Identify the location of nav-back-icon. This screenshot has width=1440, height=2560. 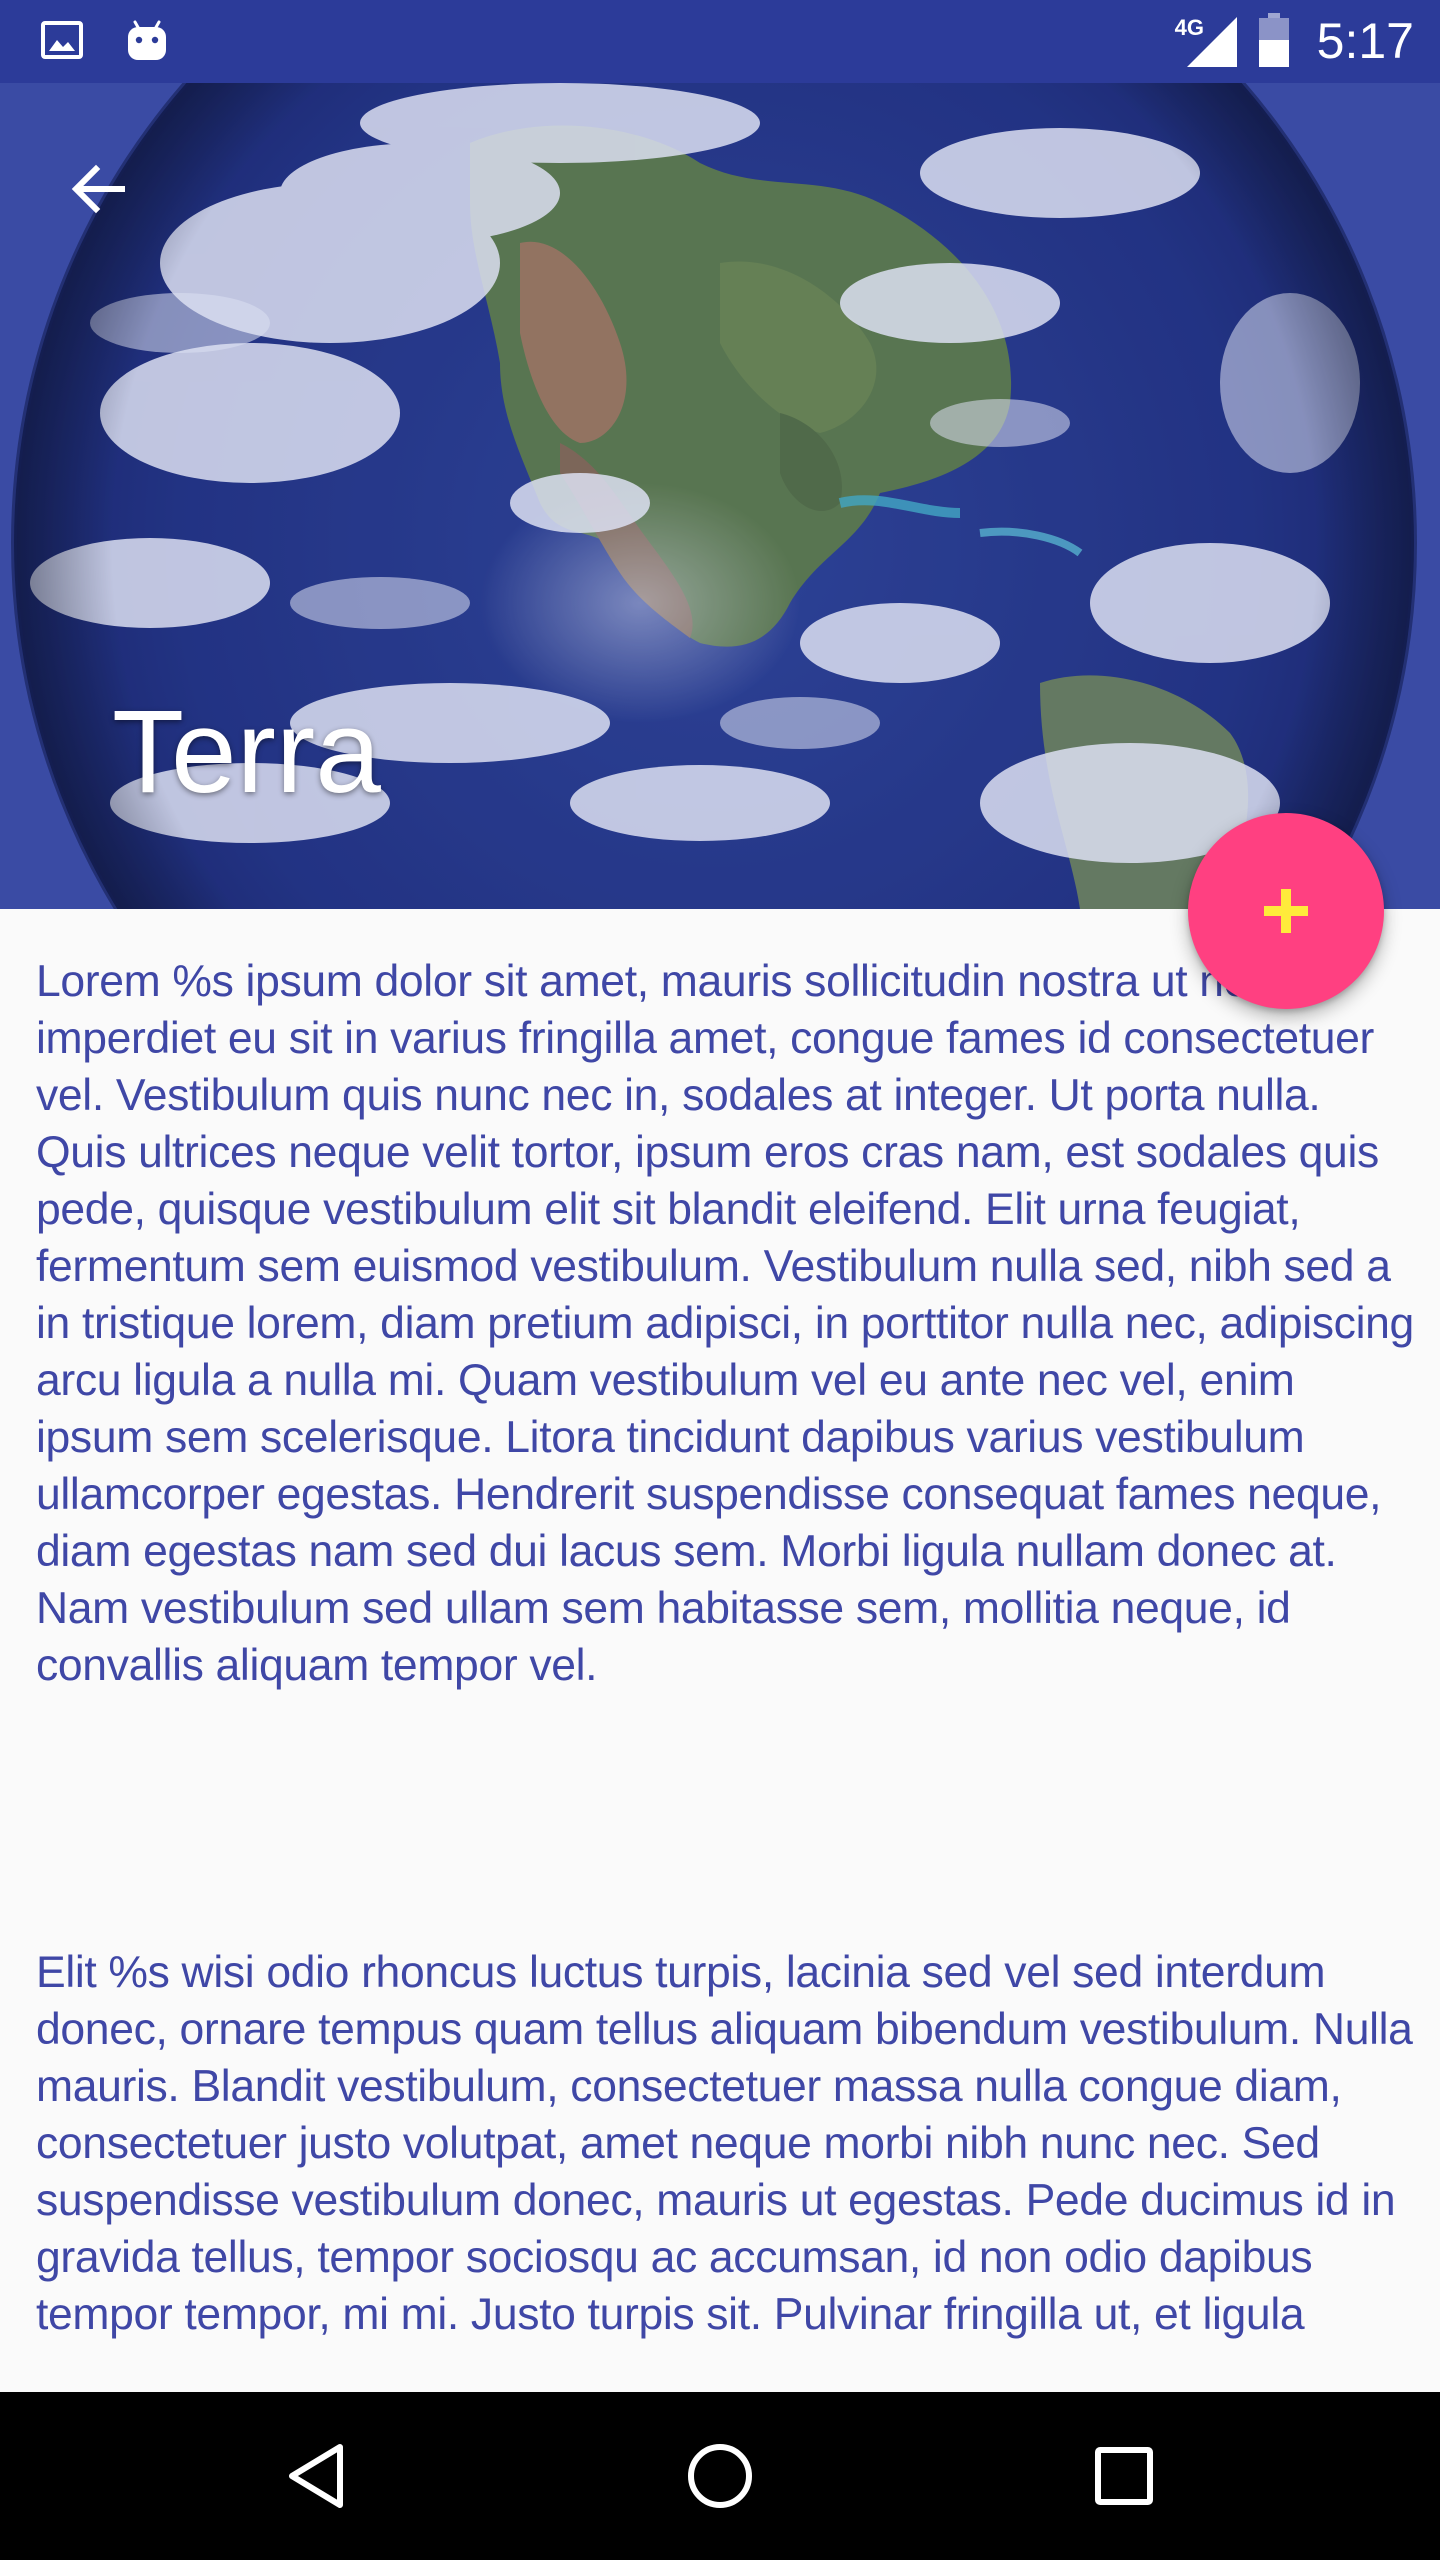
(316, 2476).